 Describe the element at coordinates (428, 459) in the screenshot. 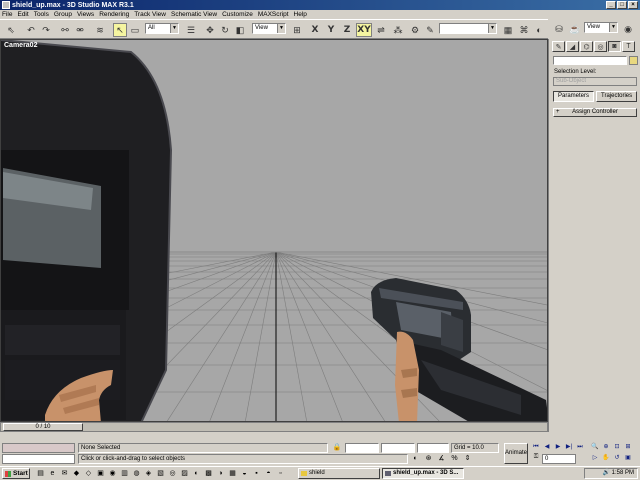

I see `snap-toggle-icon: ⊛` at that location.